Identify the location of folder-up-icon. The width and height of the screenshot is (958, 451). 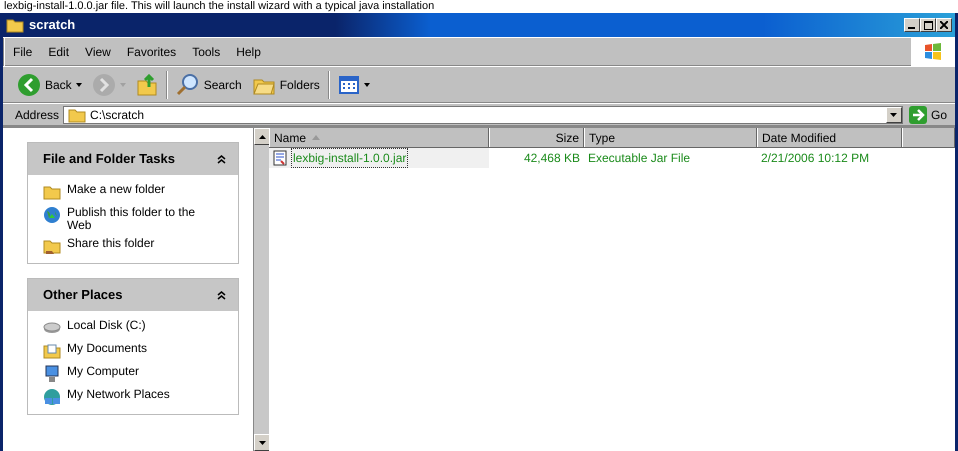
(147, 84).